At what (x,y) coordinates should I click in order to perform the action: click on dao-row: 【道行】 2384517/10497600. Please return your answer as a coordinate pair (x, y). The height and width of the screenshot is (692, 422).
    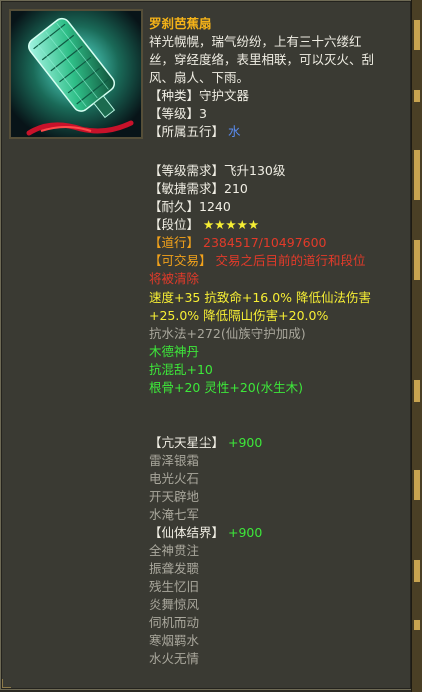
    Looking at the image, I should click on (238, 243).